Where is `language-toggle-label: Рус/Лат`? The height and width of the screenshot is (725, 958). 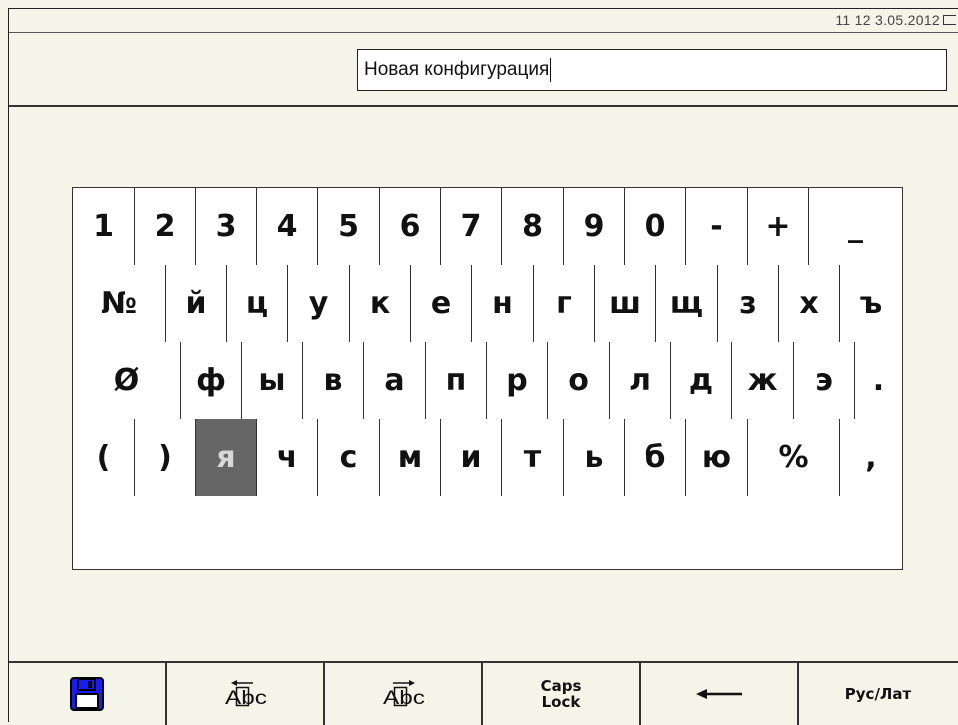 language-toggle-label: Рус/Лат is located at coordinates (878, 694).